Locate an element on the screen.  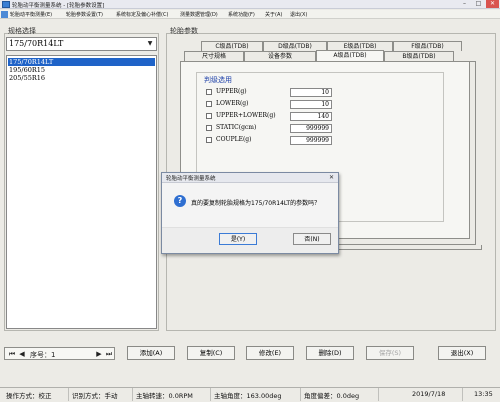
status-spindle-speed: 主轴转速：0.0RPM is located at coordinates (164, 396).